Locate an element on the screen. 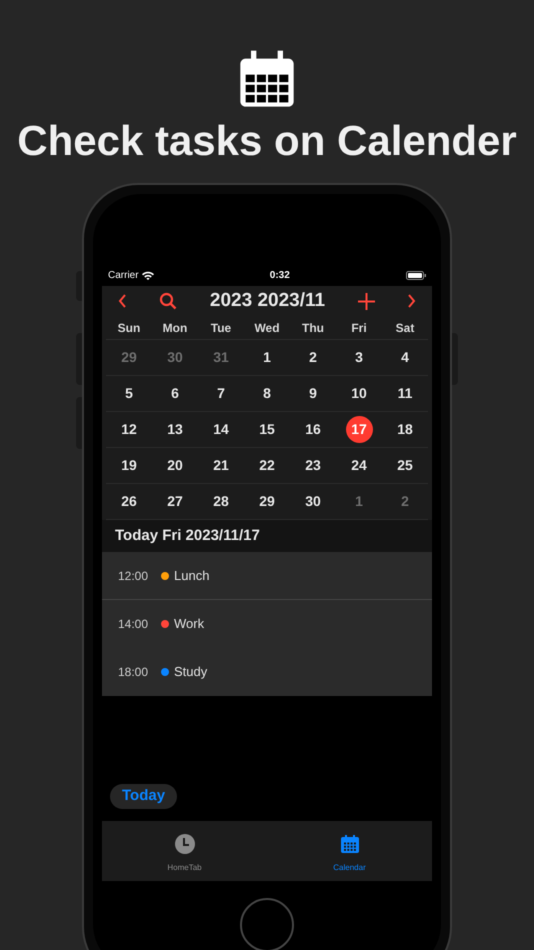 Image resolution: width=534 pixels, height=950 pixels. search-icon is located at coordinates (168, 301).